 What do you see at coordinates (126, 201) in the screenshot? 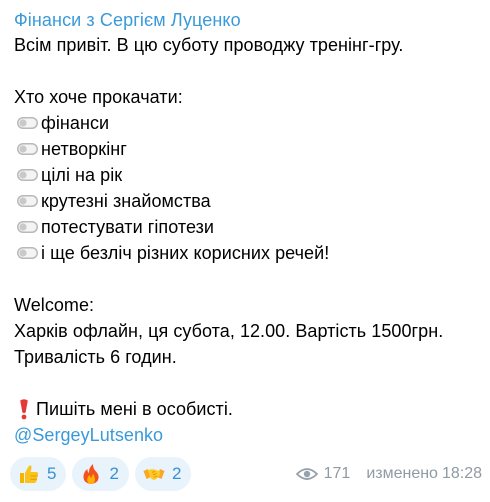
I see `list-item-label: крутезні знайомства` at bounding box center [126, 201].